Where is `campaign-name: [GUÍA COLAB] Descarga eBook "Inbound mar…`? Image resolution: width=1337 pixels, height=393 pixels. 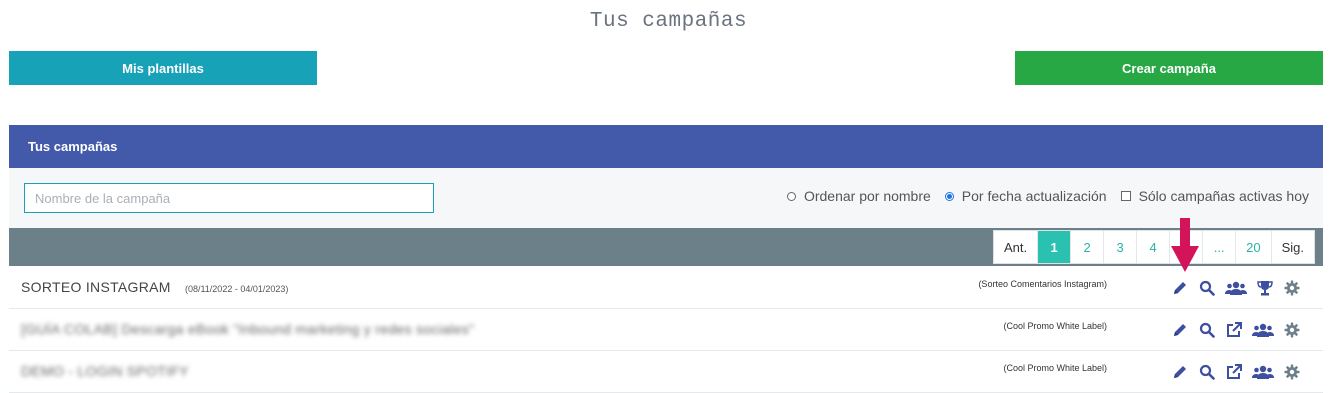 campaign-name: [GUÍA COLAB] Descarga eBook "Inbound mar… is located at coordinates (247, 329).